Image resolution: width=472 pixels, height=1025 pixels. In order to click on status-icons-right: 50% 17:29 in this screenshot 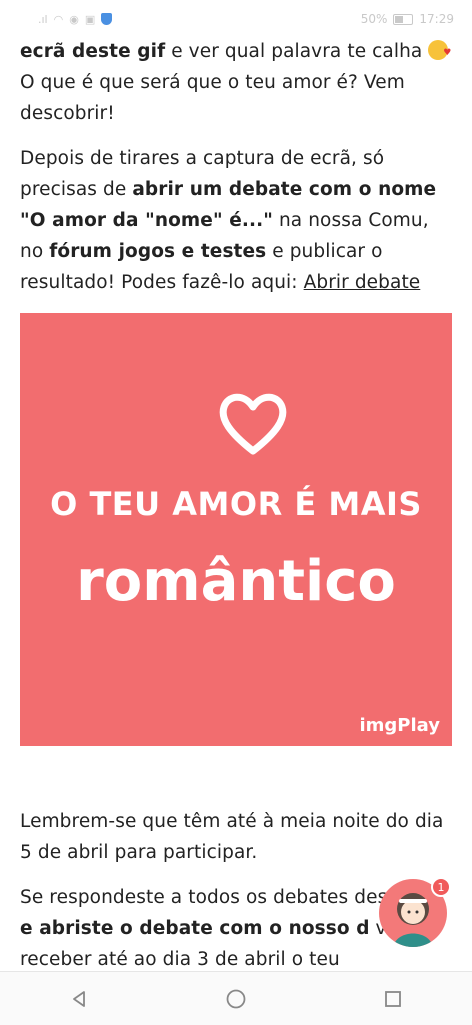, I will do `click(407, 19)`.